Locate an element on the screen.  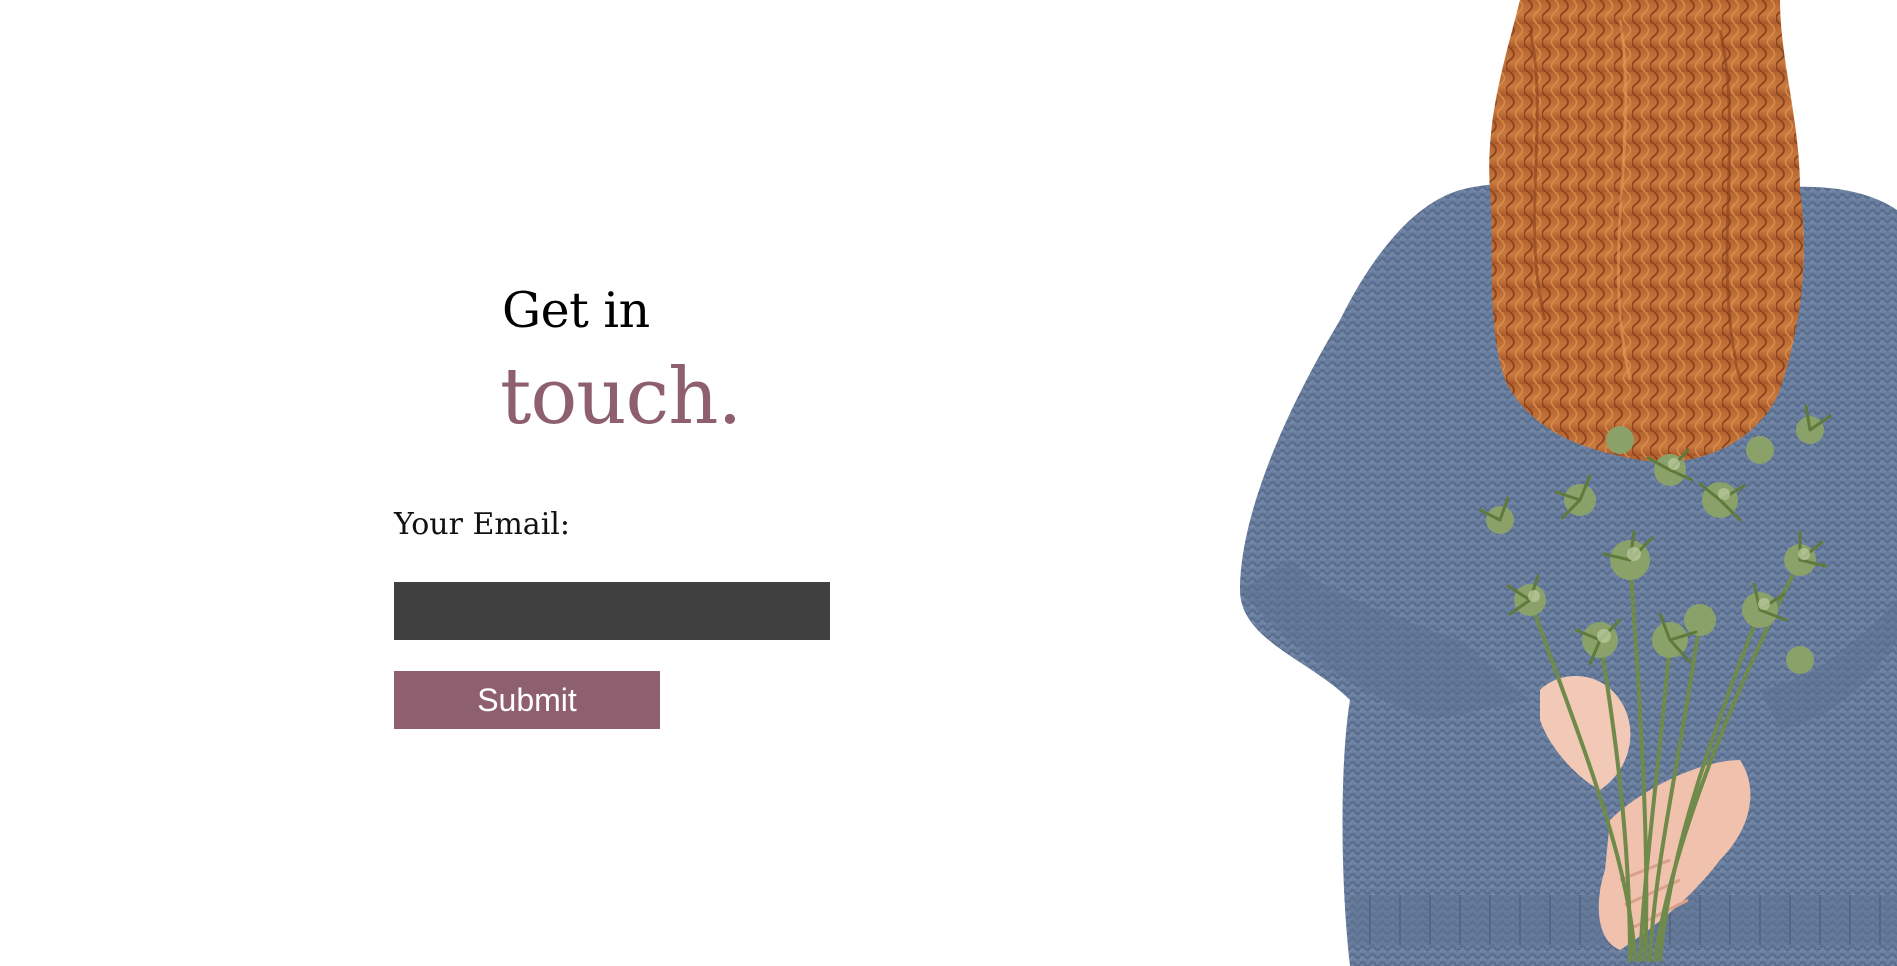
email-label: Your Email: is located at coordinates (482, 524).